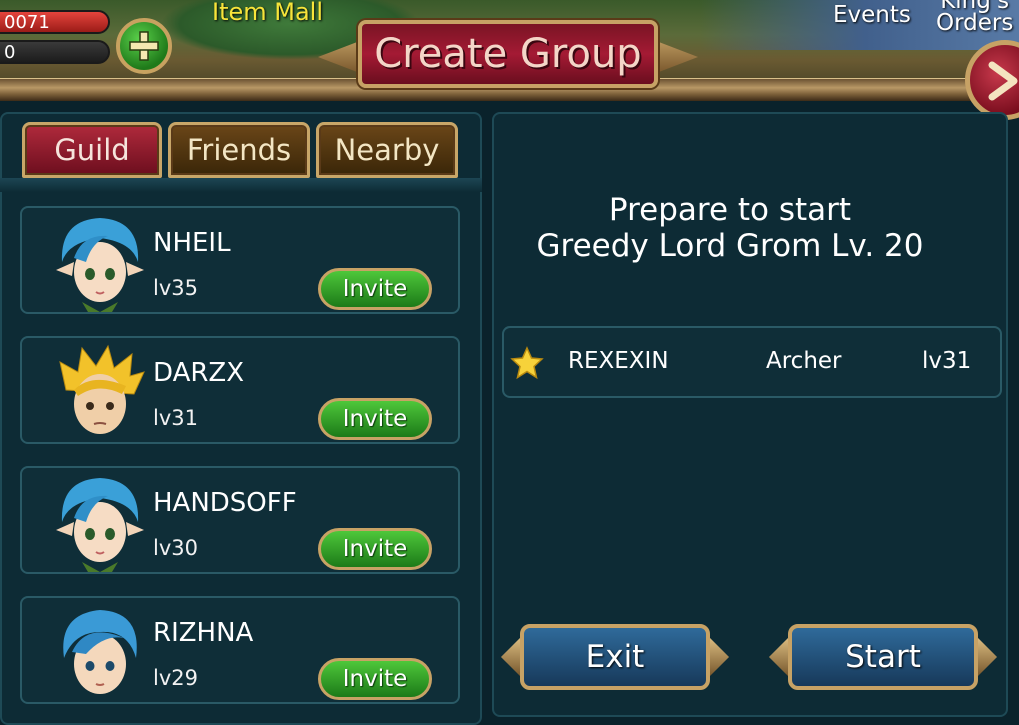 This screenshot has height=725, width=1019. What do you see at coordinates (267, 13) in the screenshot?
I see `item-mall-link: Item Mall` at bounding box center [267, 13].